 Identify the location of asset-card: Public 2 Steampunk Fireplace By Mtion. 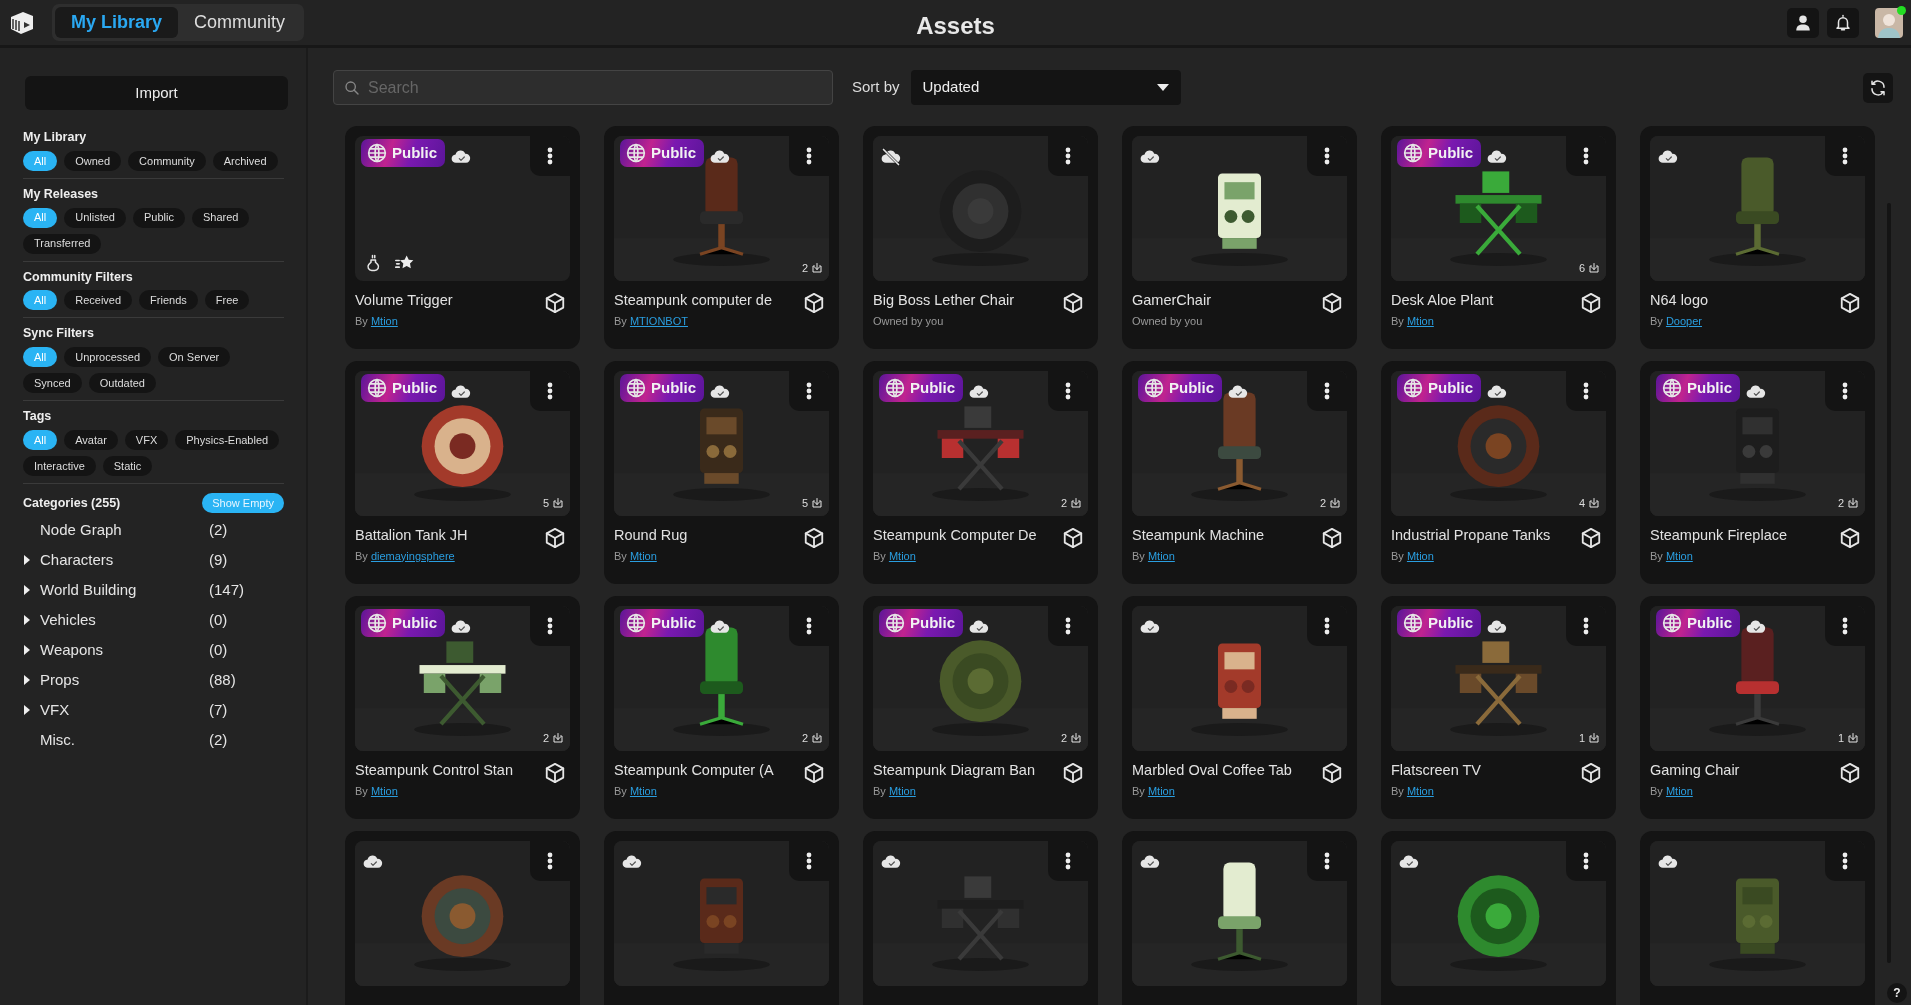
(1757, 472).